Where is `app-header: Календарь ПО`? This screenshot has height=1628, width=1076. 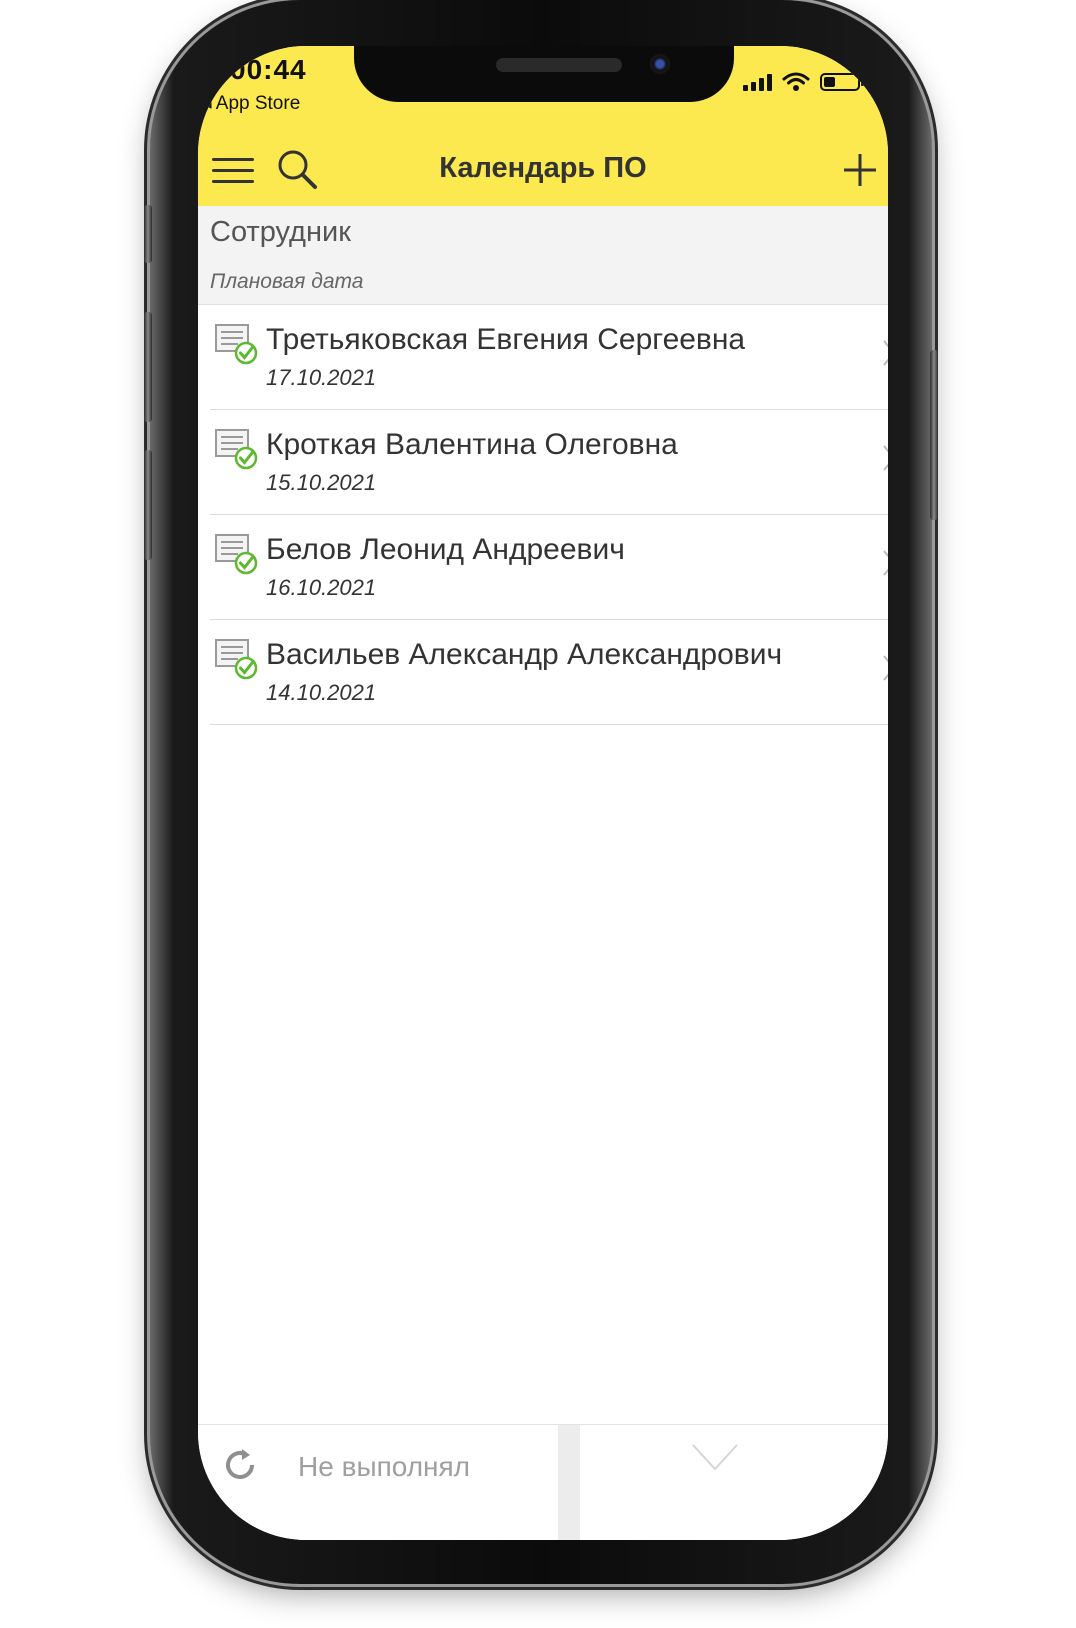
app-header: Календарь ПО is located at coordinates (543, 173).